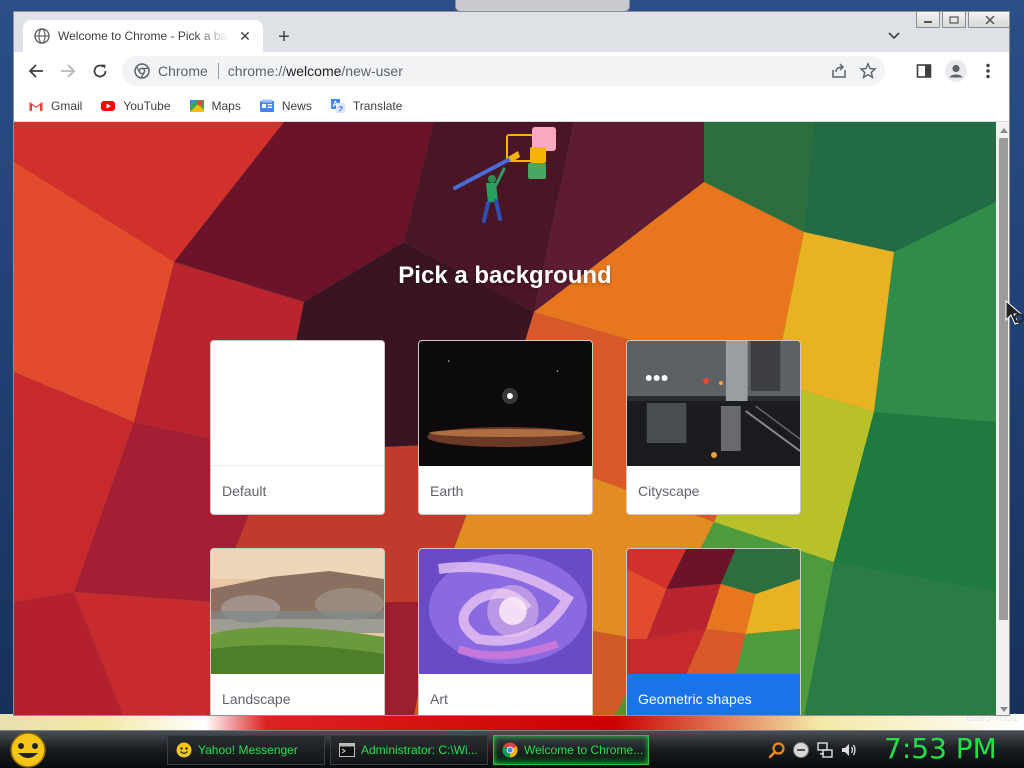 This screenshot has height=768, width=1024. What do you see at coordinates (347, 750) in the screenshot?
I see `command-prompt-icon` at bounding box center [347, 750].